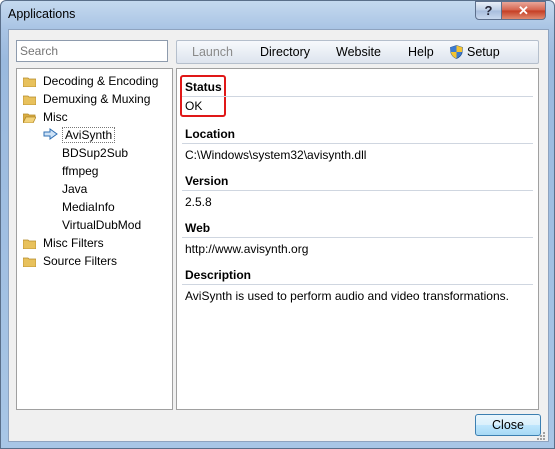  I want to click on tree-item-demuxing-muxing: Demuxing & Muxing, so click(86, 99).